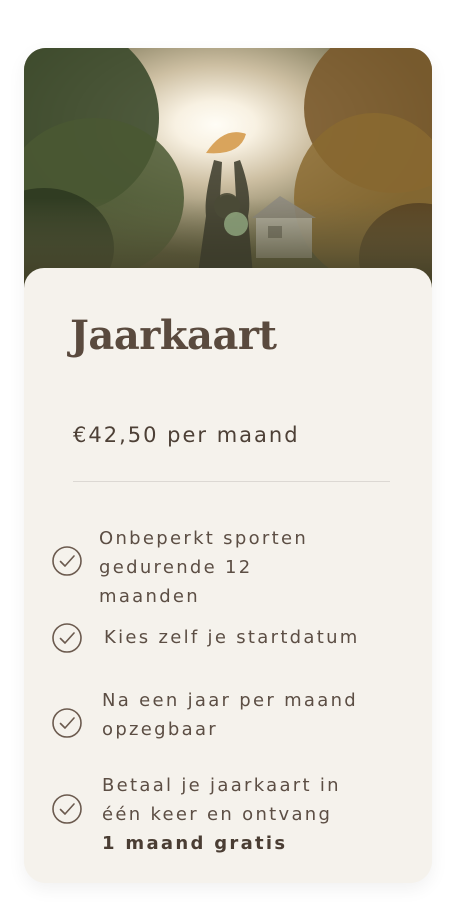  I want to click on plan-price: €42,50 per maand, so click(186, 435).